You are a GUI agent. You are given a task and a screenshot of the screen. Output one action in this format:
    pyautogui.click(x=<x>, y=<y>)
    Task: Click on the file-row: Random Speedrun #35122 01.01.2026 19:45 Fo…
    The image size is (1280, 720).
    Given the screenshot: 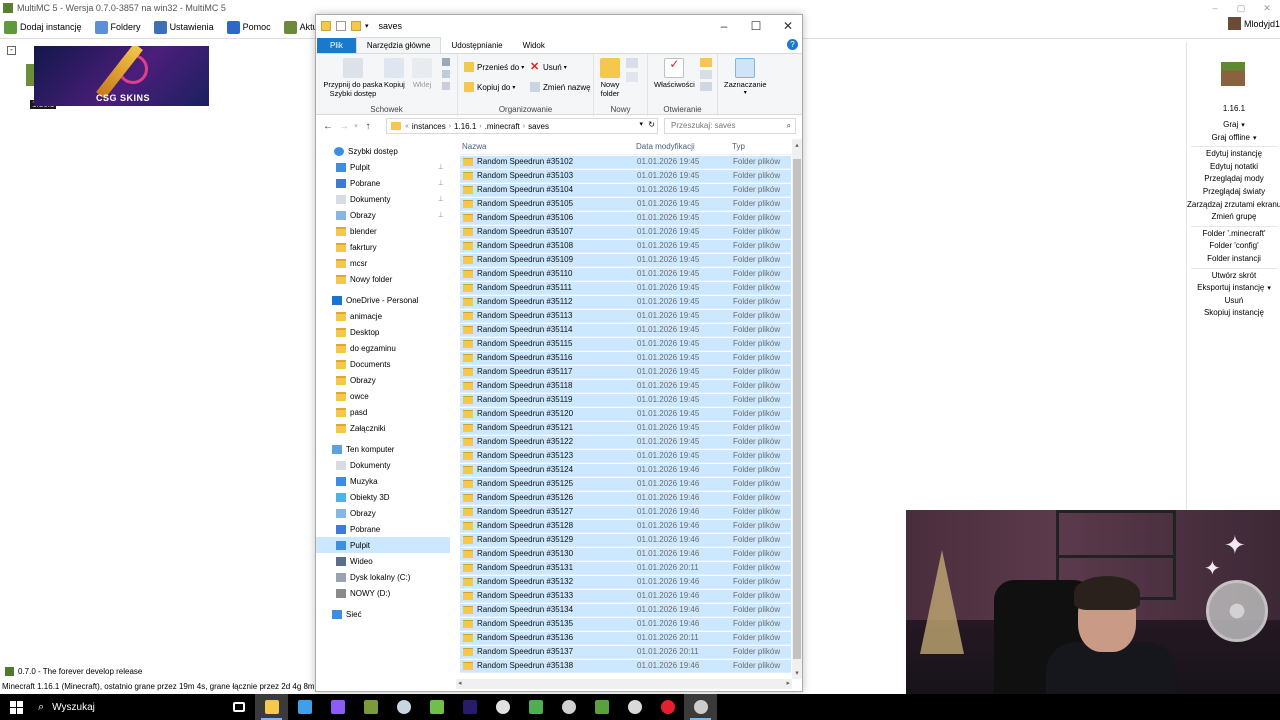 What is the action you would take?
    pyautogui.click(x=625, y=442)
    